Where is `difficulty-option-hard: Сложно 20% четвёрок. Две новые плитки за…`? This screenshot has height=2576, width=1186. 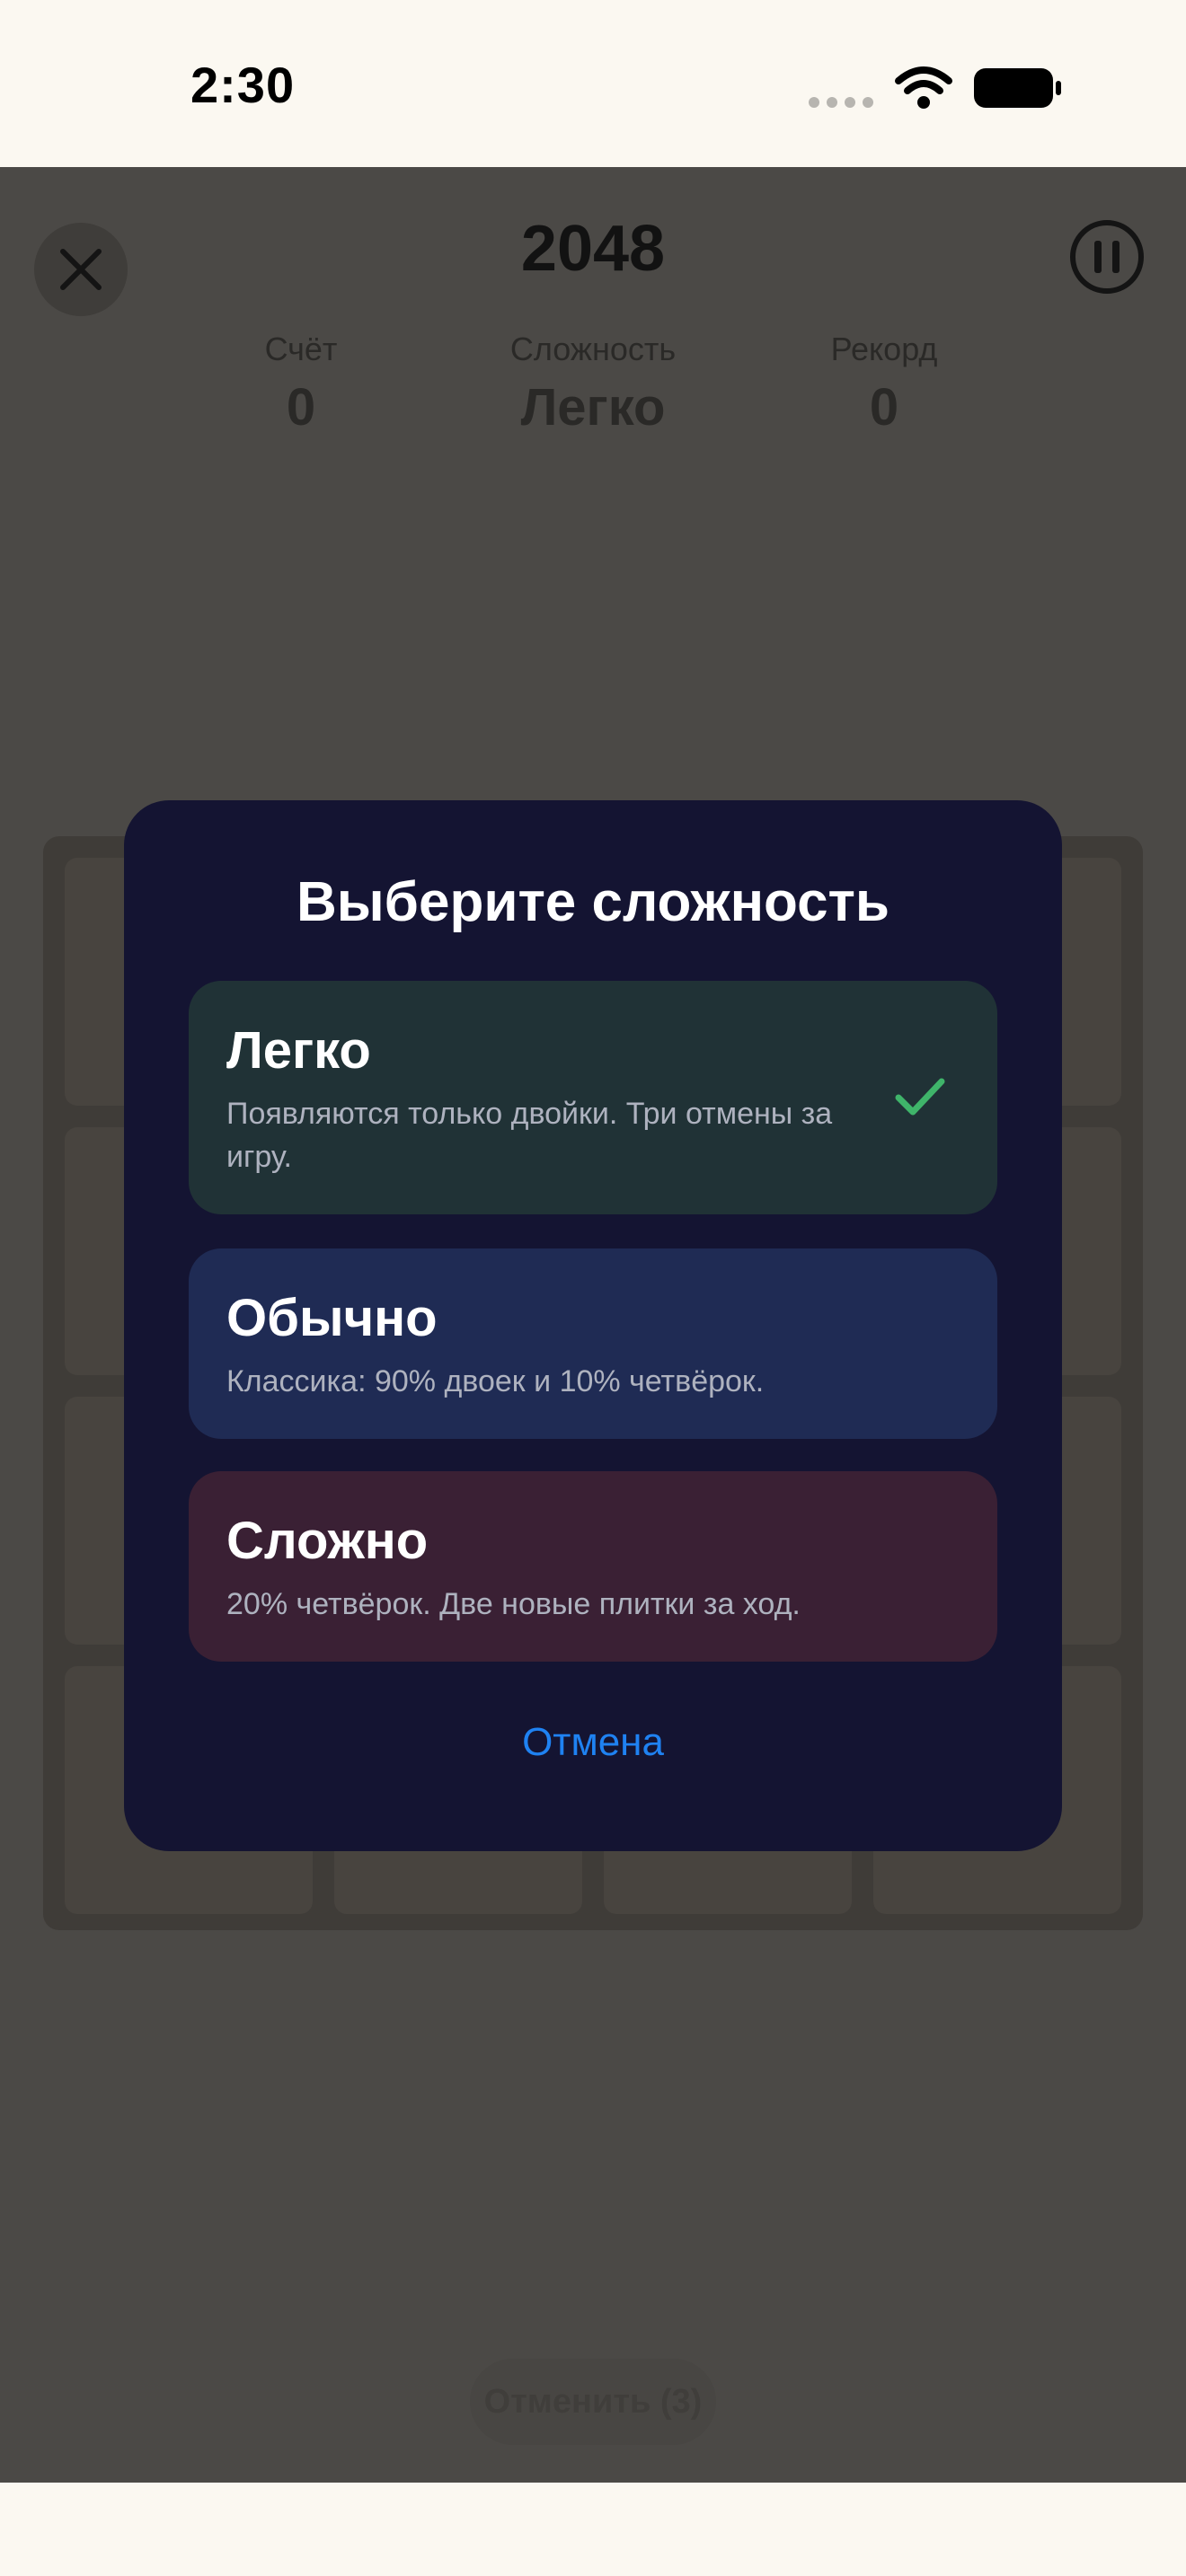
difficulty-option-hard: Сложно 20% четвёрок. Две новые плитки за… is located at coordinates (593, 1566).